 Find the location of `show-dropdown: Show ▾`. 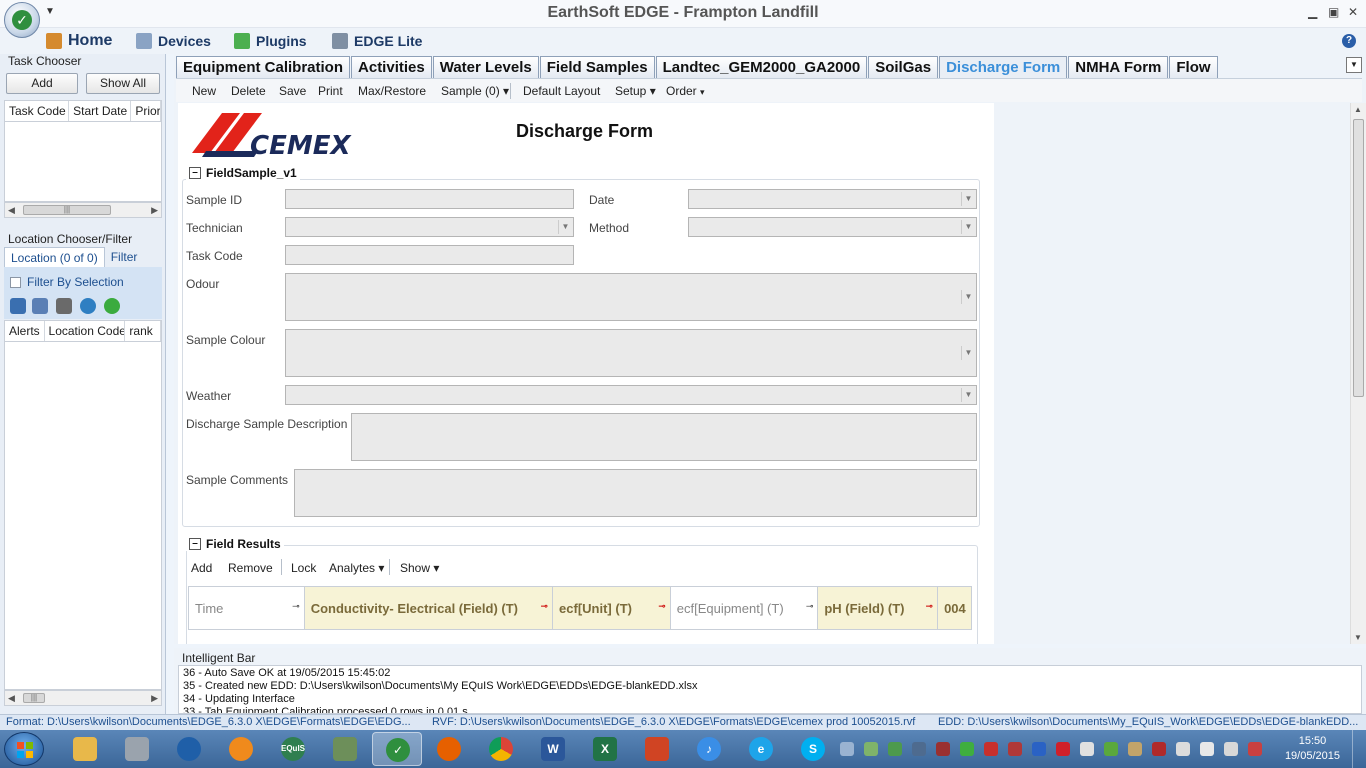

show-dropdown: Show ▾ is located at coordinates (419, 568).